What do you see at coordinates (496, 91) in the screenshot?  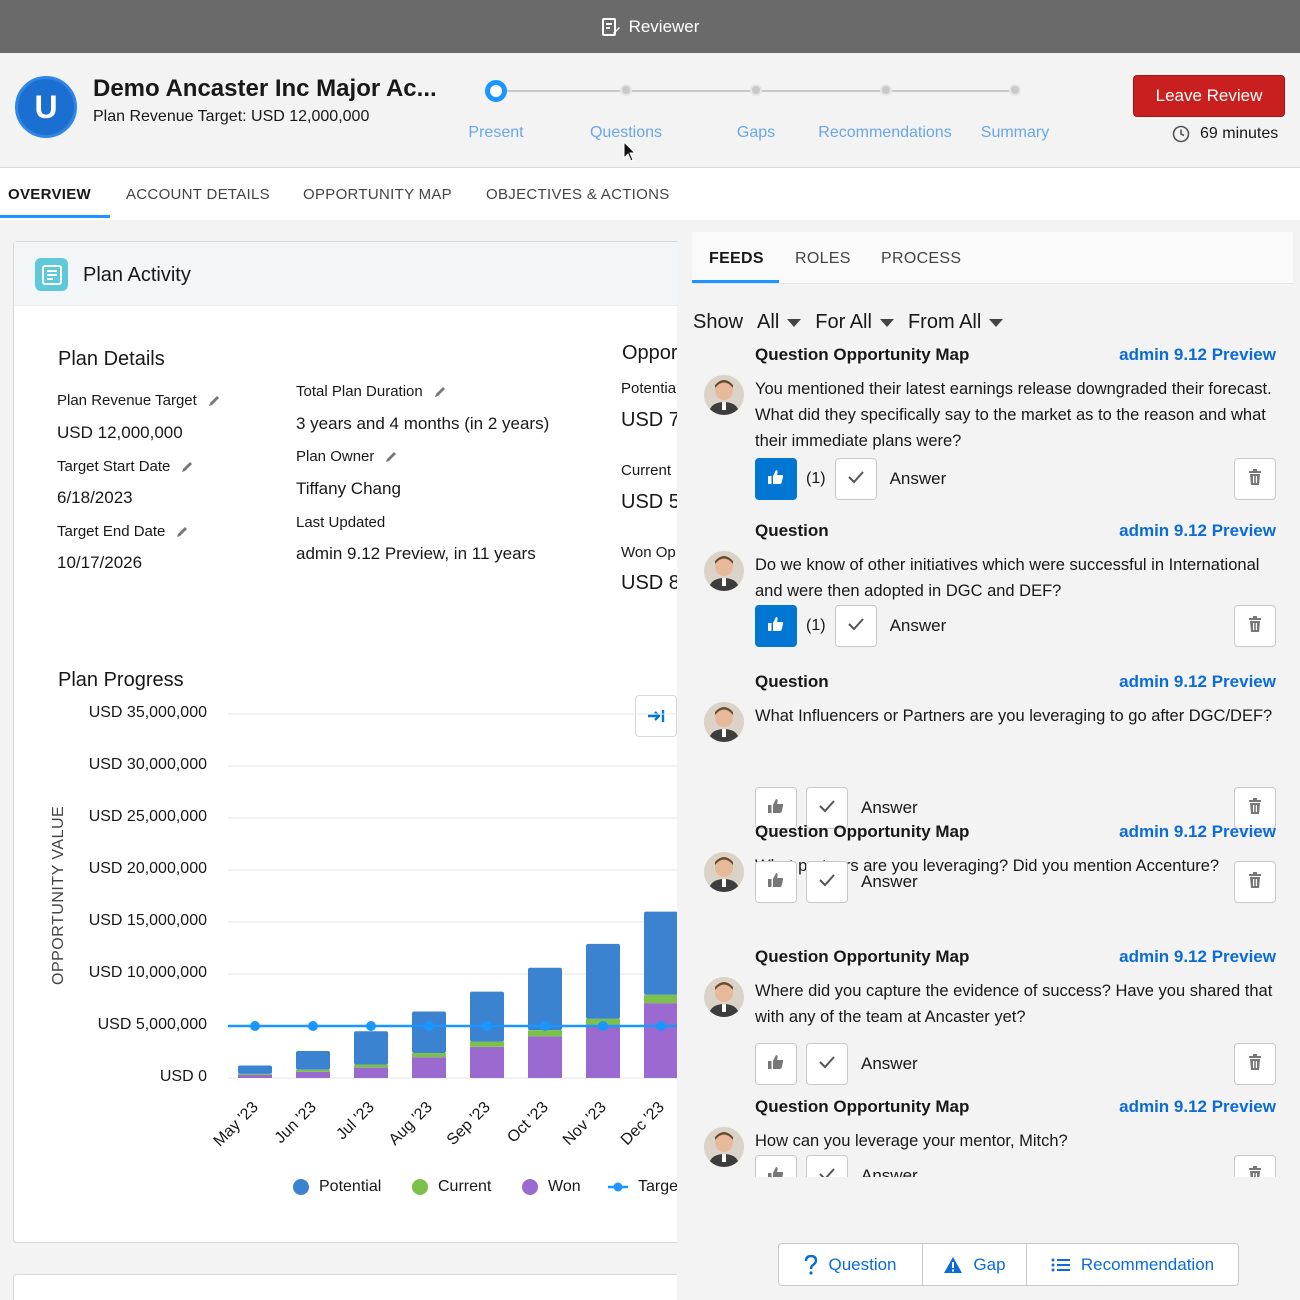 I see `step-dot-present` at bounding box center [496, 91].